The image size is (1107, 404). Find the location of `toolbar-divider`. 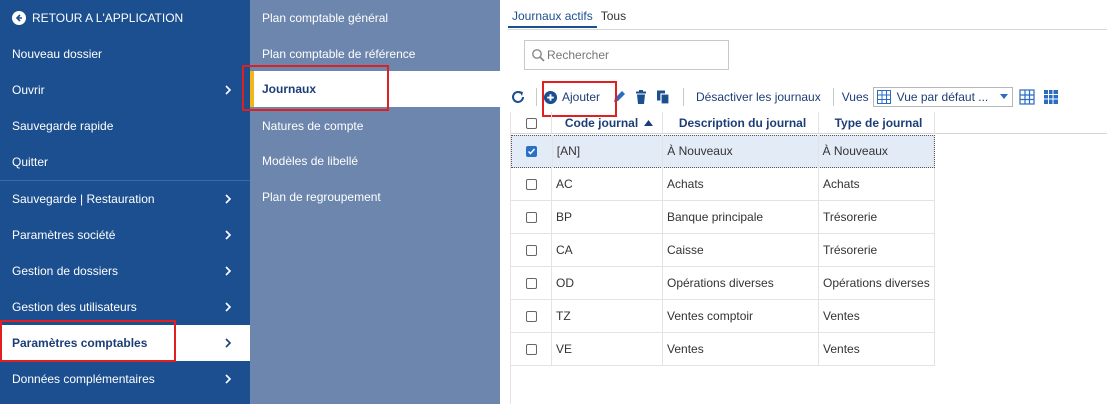

toolbar-divider is located at coordinates (833, 97).